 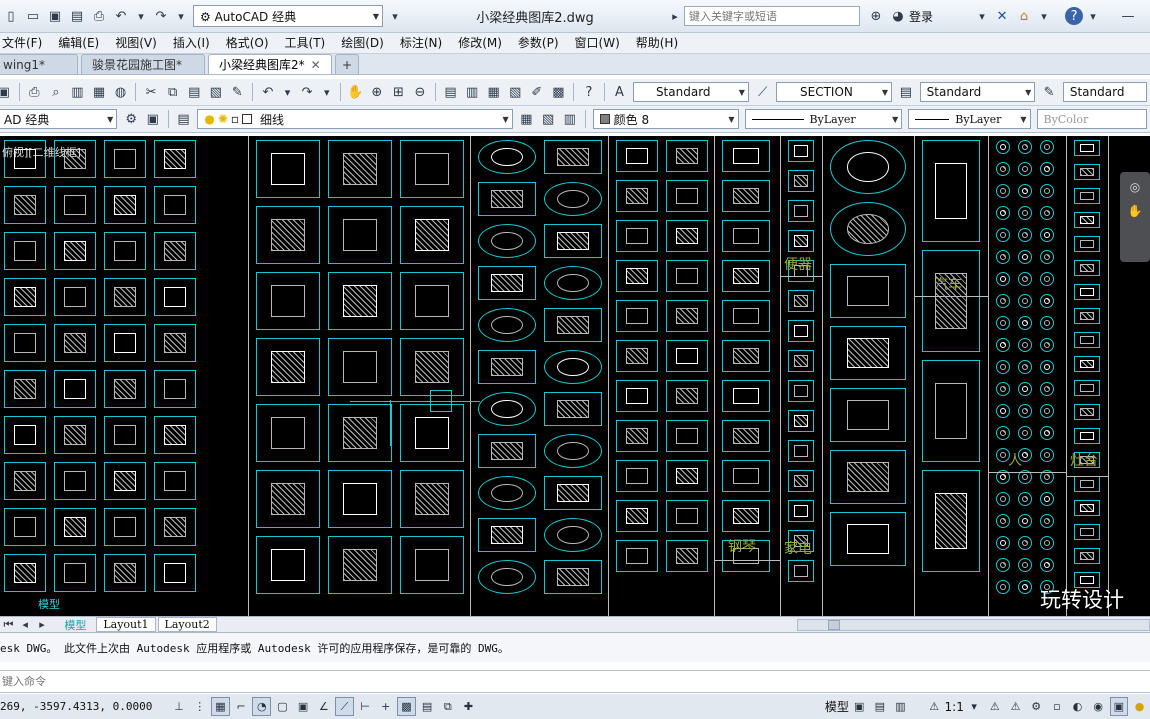 I want to click on customize-quick-access-icon: ▾, so click(x=395, y=16).